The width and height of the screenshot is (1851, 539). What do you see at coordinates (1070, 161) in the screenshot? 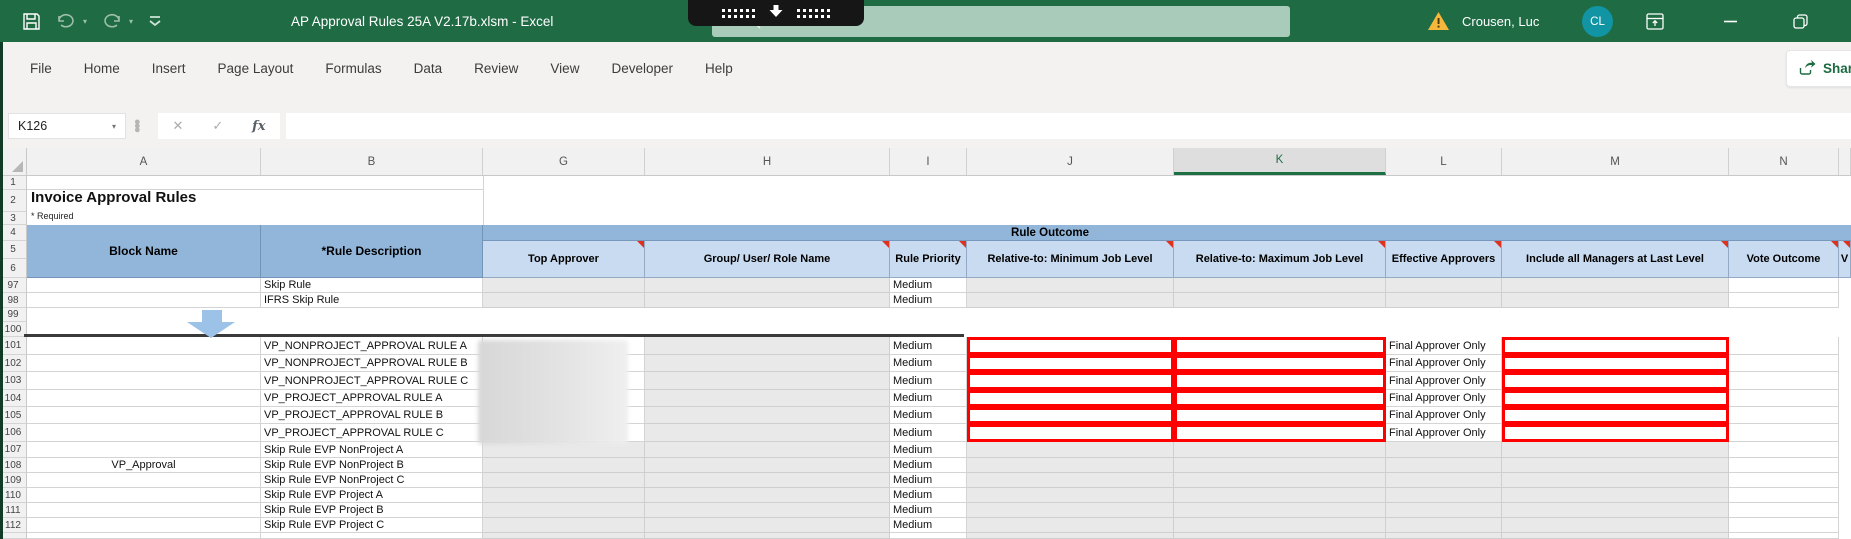
I see `column-header-J: J` at bounding box center [1070, 161].